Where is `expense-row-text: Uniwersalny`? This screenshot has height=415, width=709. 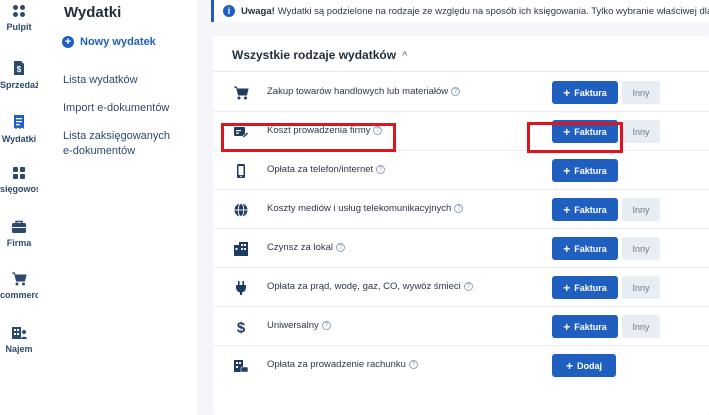 expense-row-text: Uniwersalny is located at coordinates (293, 325).